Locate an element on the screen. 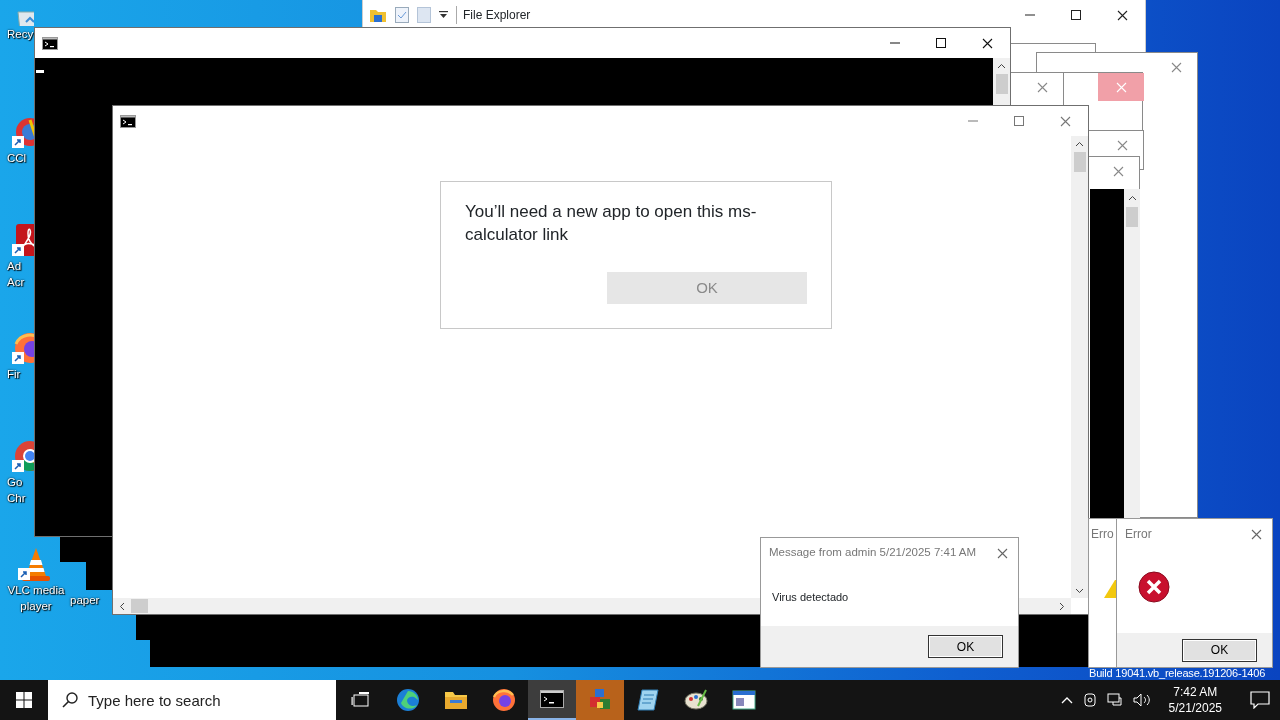 The image size is (1280, 720). build-text: Build 19041.vb_release.191206-1406 is located at coordinates (1177, 673).